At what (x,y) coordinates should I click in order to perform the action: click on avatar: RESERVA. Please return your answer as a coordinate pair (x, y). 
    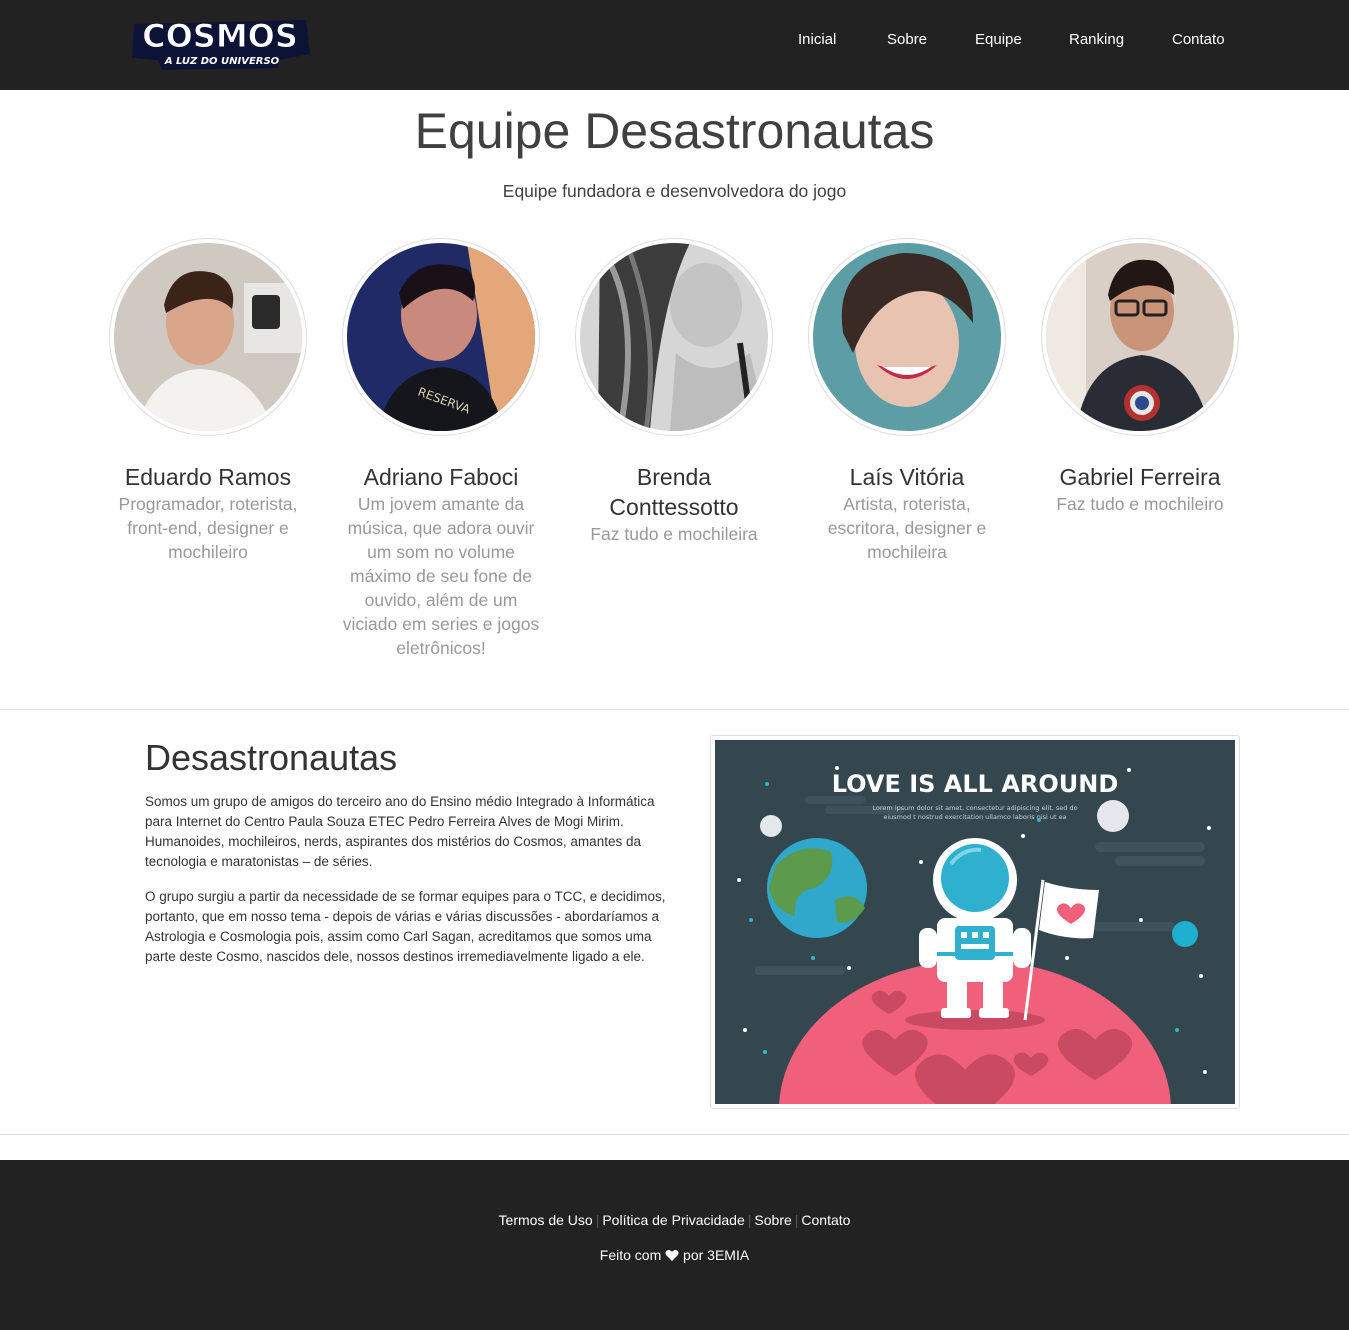
    Looking at the image, I should click on (441, 337).